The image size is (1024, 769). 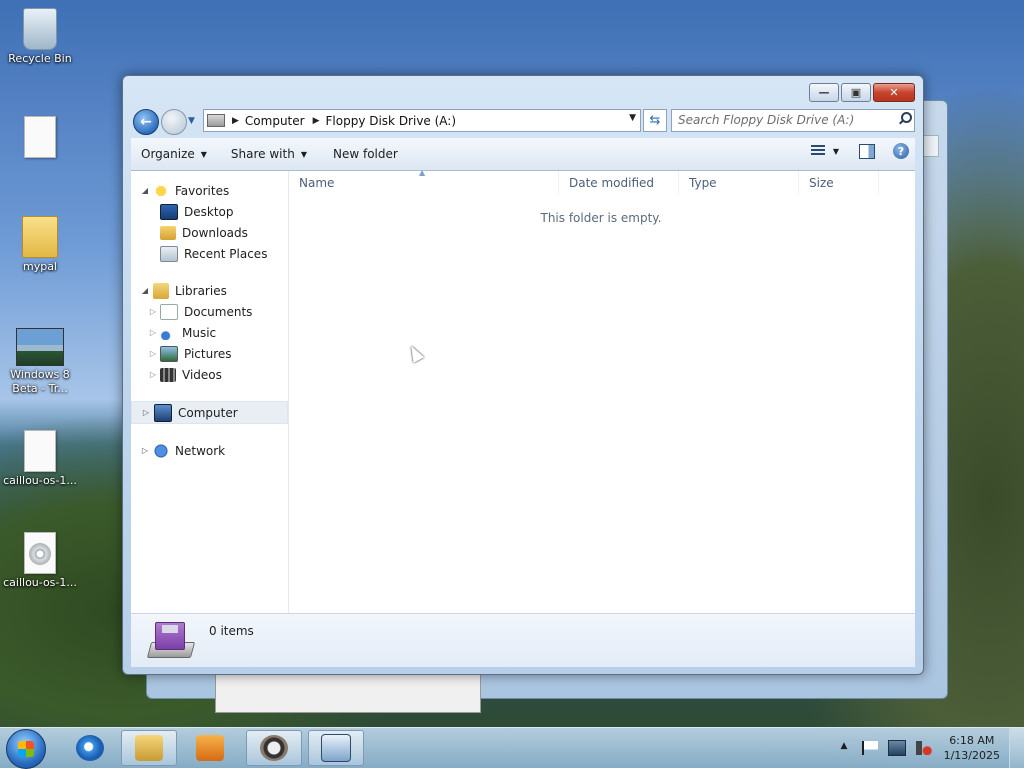 What do you see at coordinates (821, 183) in the screenshot?
I see `column-header-label: Size` at bounding box center [821, 183].